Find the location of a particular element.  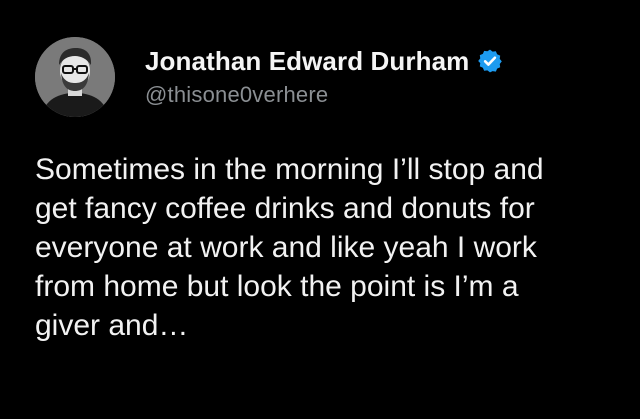

avatar is located at coordinates (75, 77).